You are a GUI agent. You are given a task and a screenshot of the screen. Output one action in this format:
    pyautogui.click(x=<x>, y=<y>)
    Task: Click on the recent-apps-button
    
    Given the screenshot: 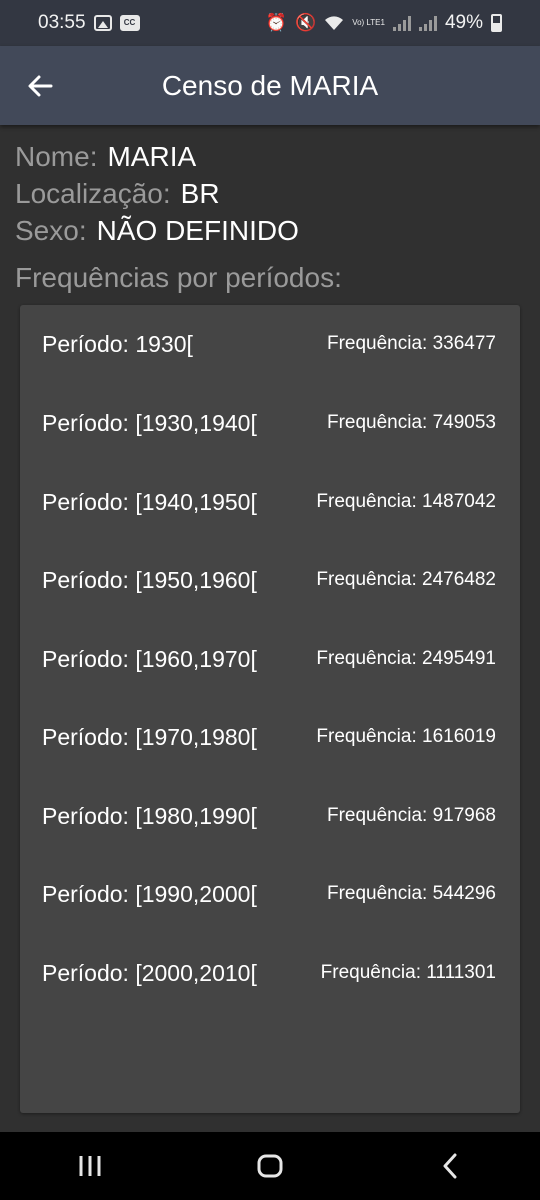 What is the action you would take?
    pyautogui.click(x=90, y=1166)
    